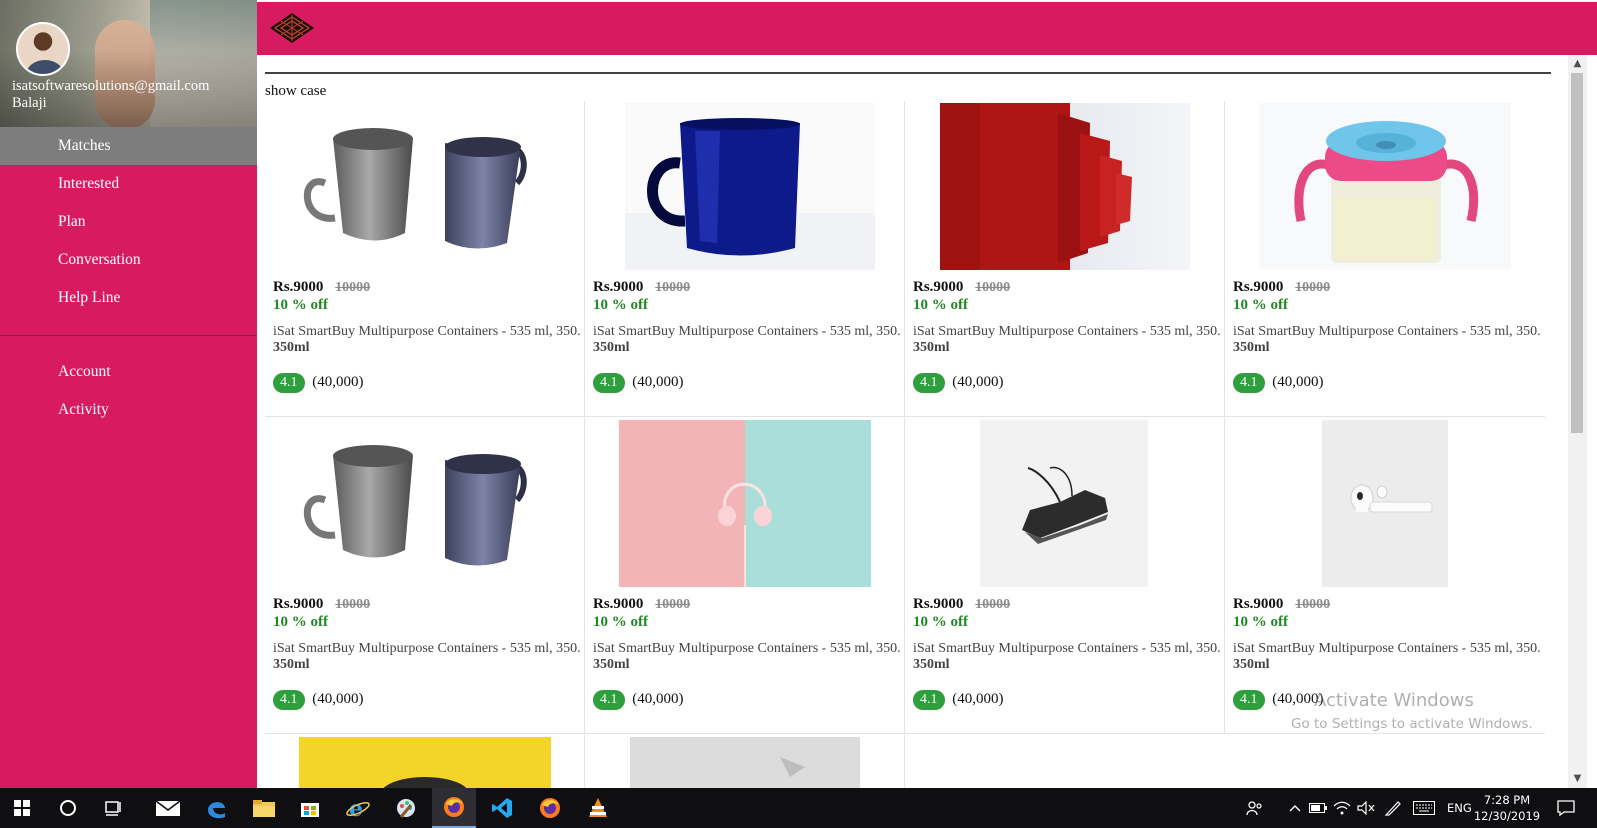 Image resolution: width=1597 pixels, height=828 pixels. What do you see at coordinates (128, 184) in the screenshot?
I see `sidebar-item-interested: Interested` at bounding box center [128, 184].